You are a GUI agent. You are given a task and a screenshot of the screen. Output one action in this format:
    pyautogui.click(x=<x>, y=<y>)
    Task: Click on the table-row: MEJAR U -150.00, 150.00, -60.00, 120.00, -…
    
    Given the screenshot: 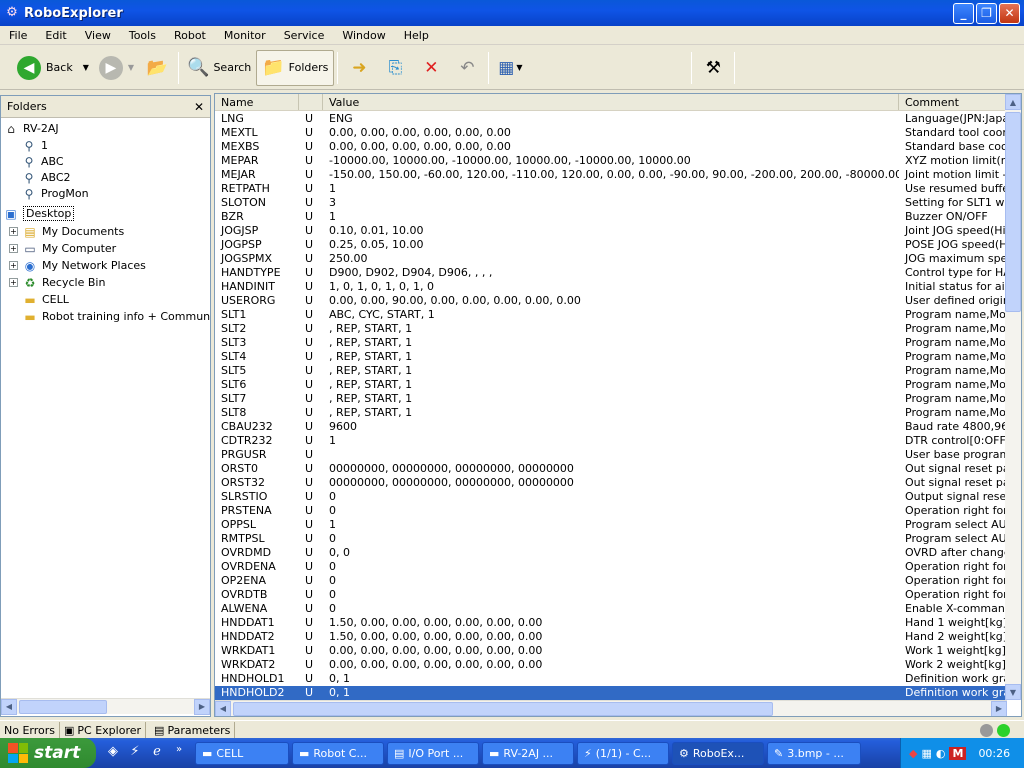 What is the action you would take?
    pyautogui.click(x=611, y=175)
    